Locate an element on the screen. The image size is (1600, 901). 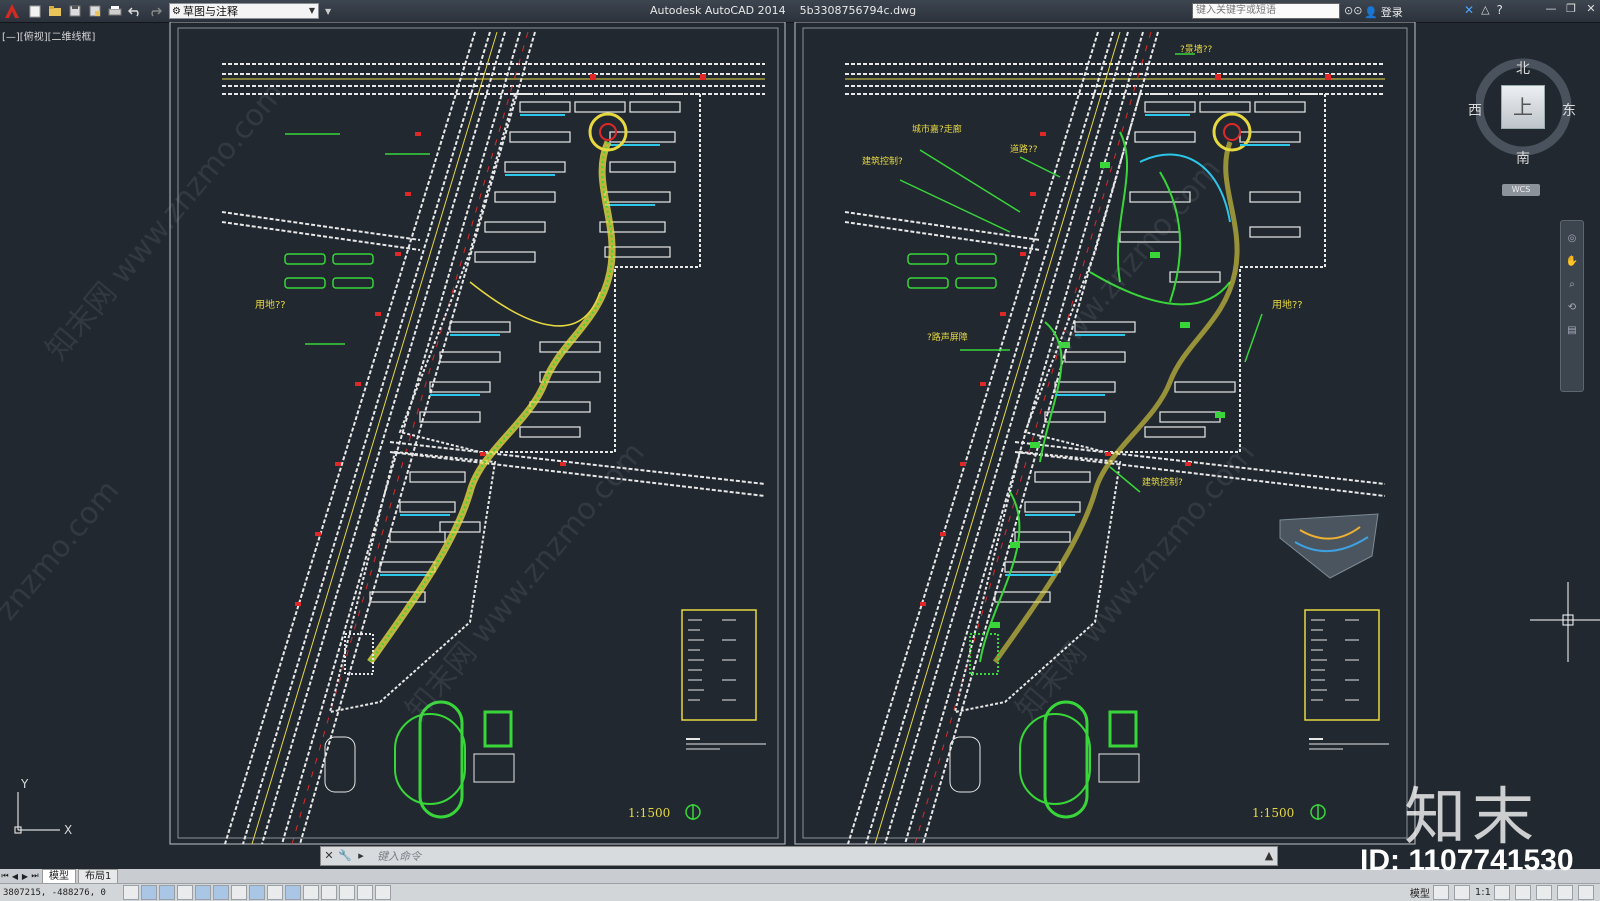
help-icon: ? is located at coordinates (1500, 10).